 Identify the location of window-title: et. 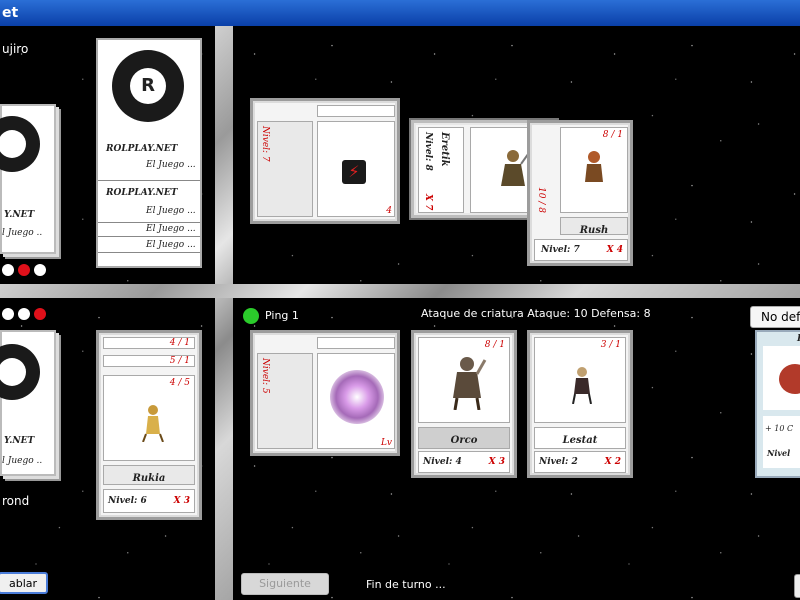
(10, 13).